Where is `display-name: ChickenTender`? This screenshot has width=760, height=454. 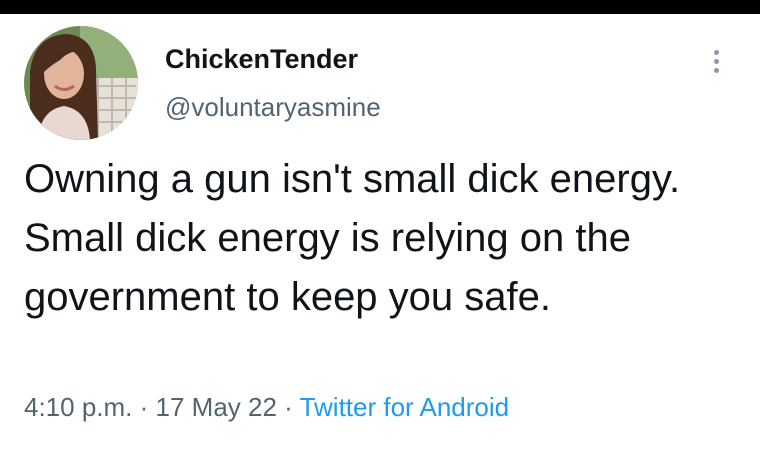 display-name: ChickenTender is located at coordinates (261, 59).